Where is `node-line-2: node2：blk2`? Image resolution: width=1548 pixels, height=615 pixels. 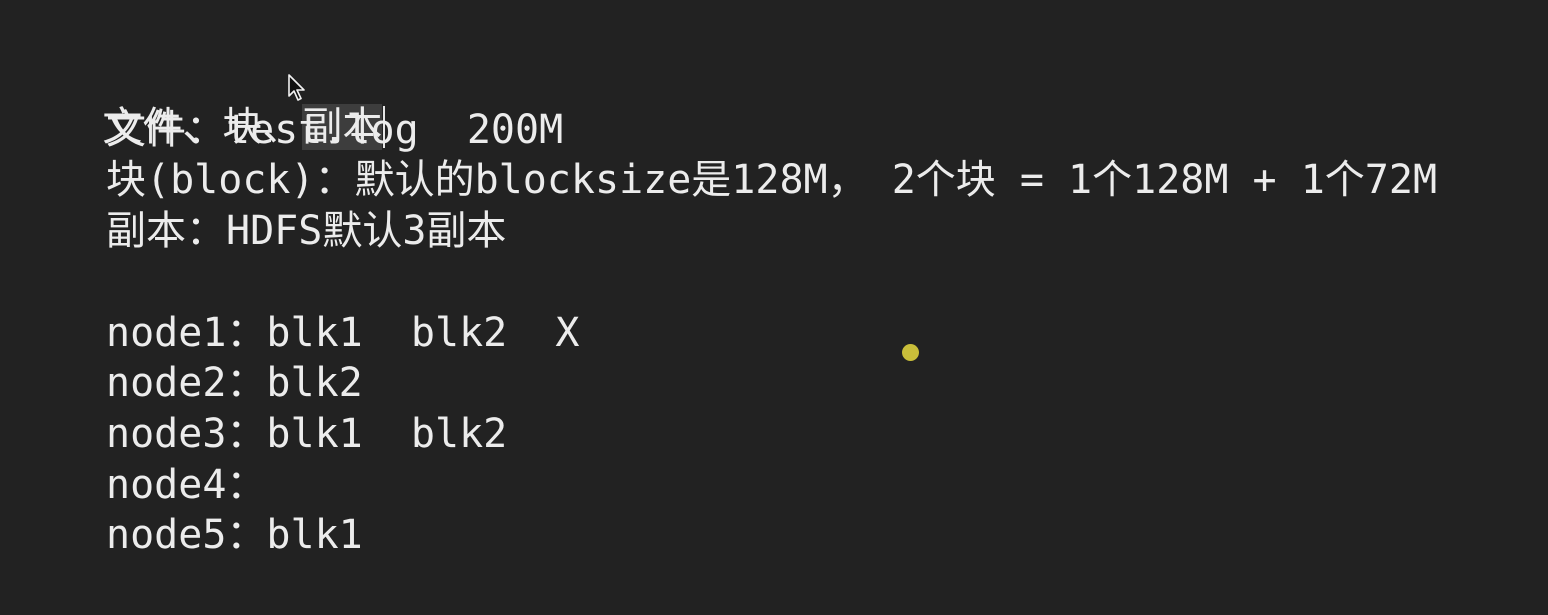 node-line-2: node2：blk2 is located at coordinates (234, 383).